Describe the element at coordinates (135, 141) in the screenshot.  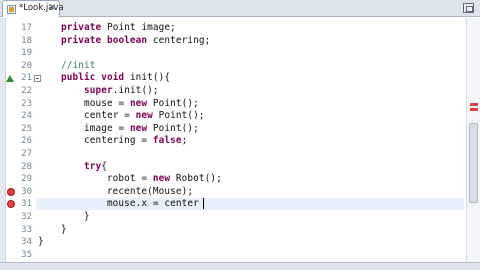
I see `code-line-text: centering = false;` at that location.